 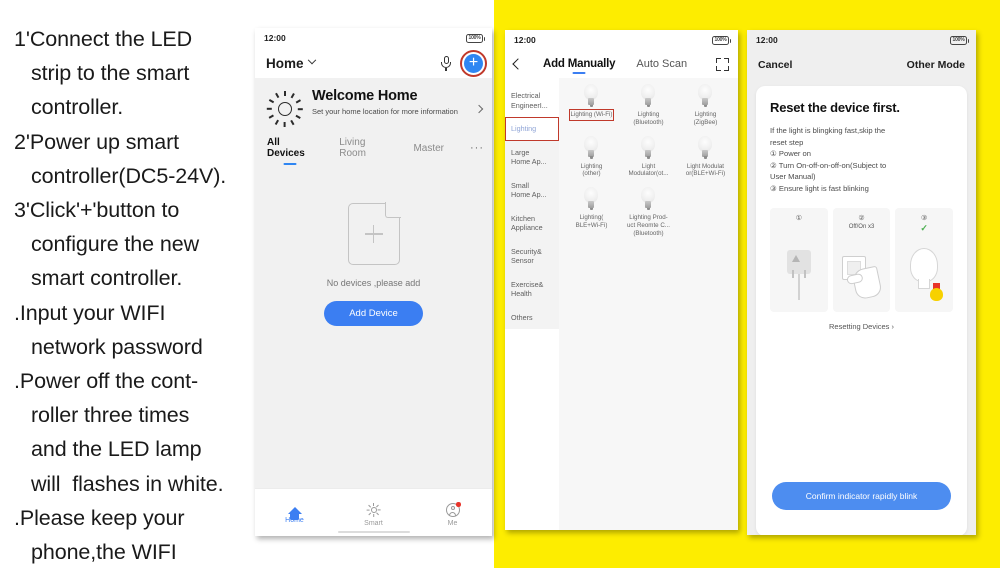 I want to click on device-type-item: Light Modulat or(BLE+Wi-Fi), so click(x=705, y=157).